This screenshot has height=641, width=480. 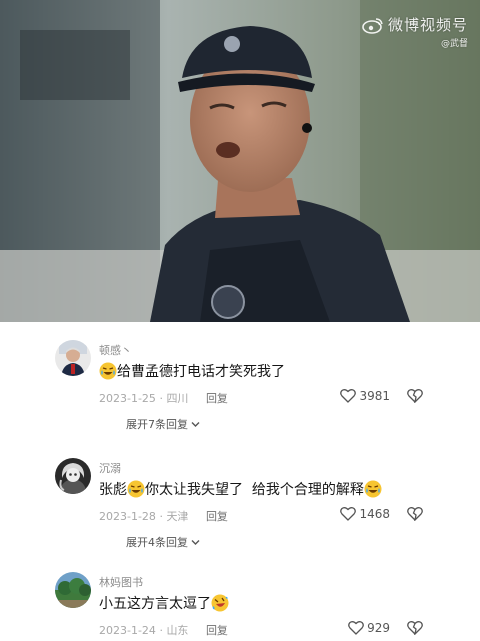 What do you see at coordinates (113, 490) in the screenshot?
I see `comment-text-prefix: 张彪` at bounding box center [113, 490].